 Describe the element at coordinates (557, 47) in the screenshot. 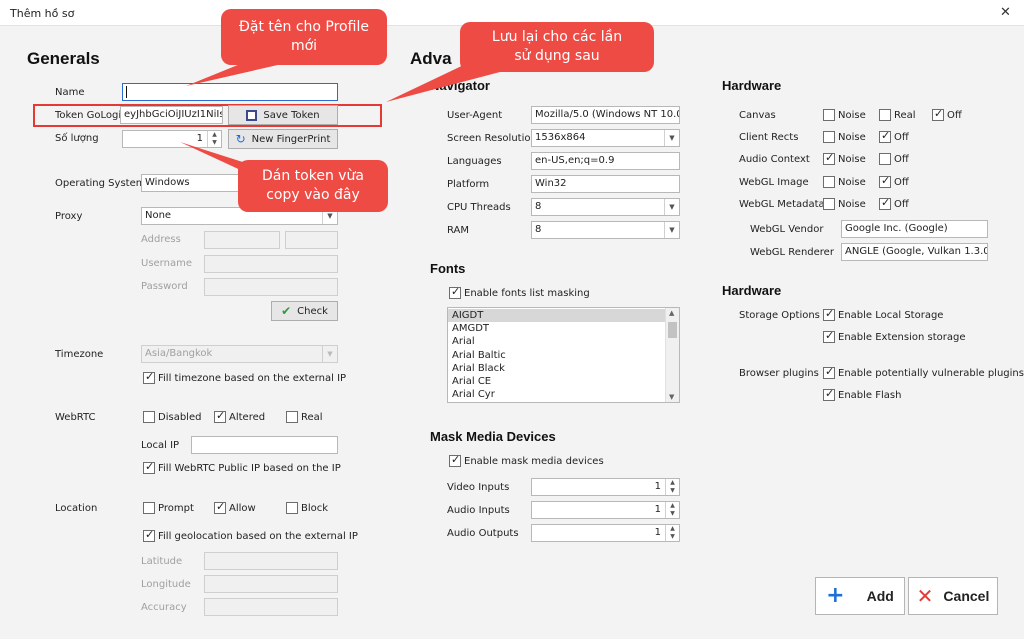

I see `callout-save-for-later: Lưu lại cho các lần sử dụng sau` at that location.